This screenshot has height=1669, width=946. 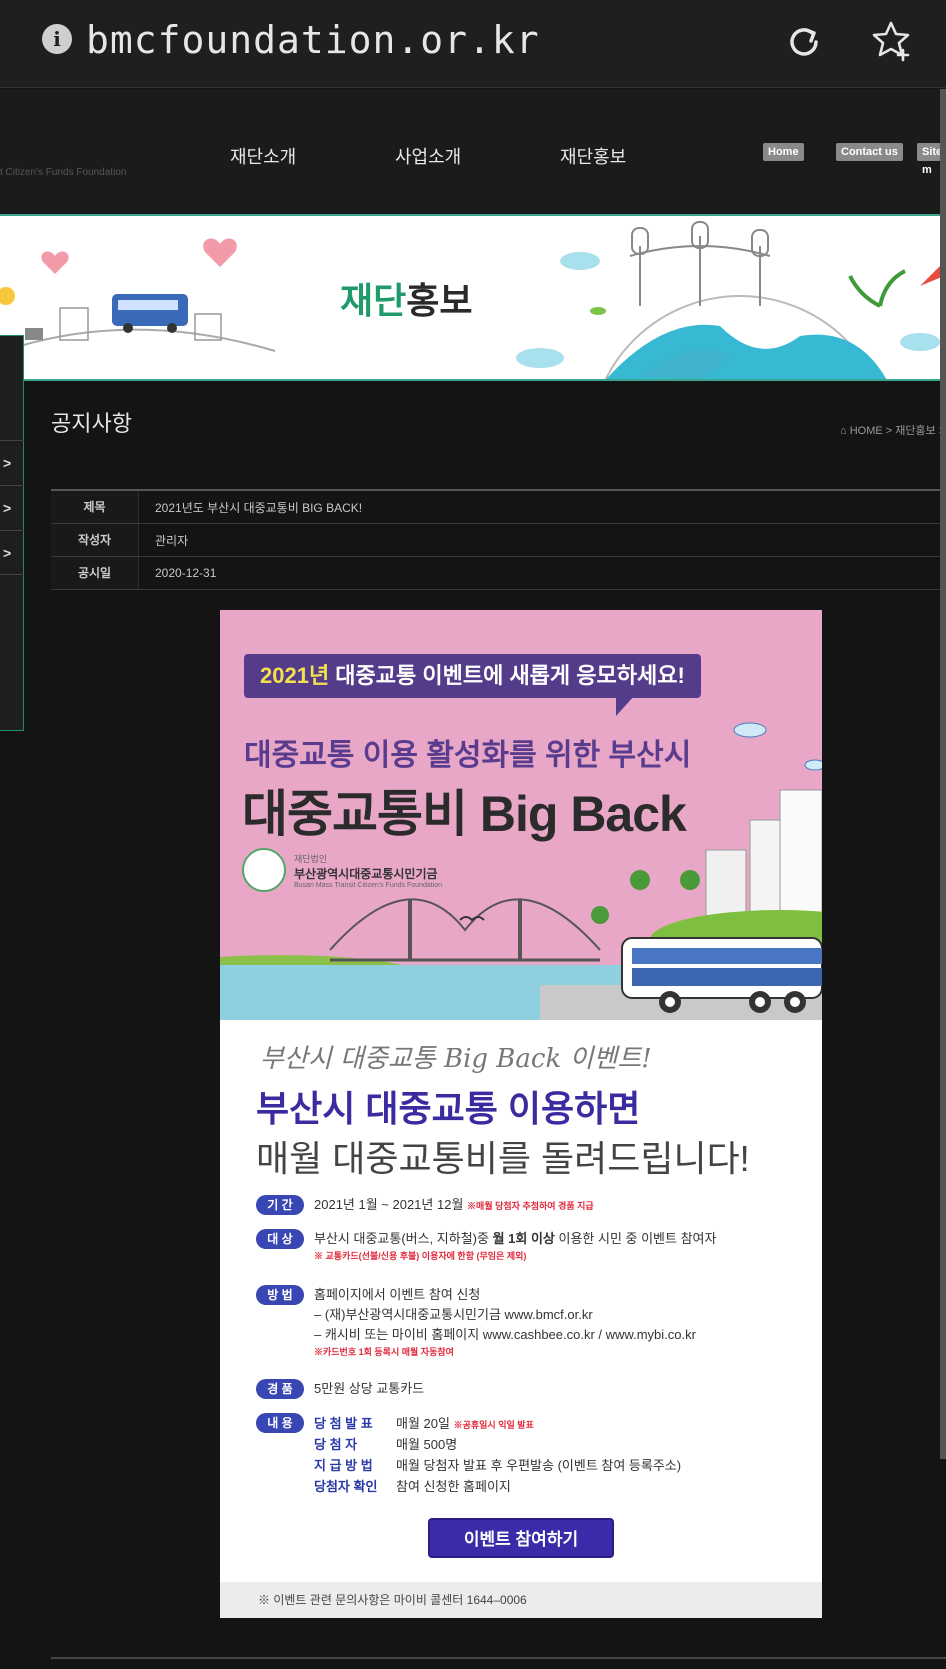 What do you see at coordinates (472, 676) in the screenshot?
I see `poster-speech-bubble: 2021년 대중교통 이벤트에 새롭게 응모하세요!` at bounding box center [472, 676].